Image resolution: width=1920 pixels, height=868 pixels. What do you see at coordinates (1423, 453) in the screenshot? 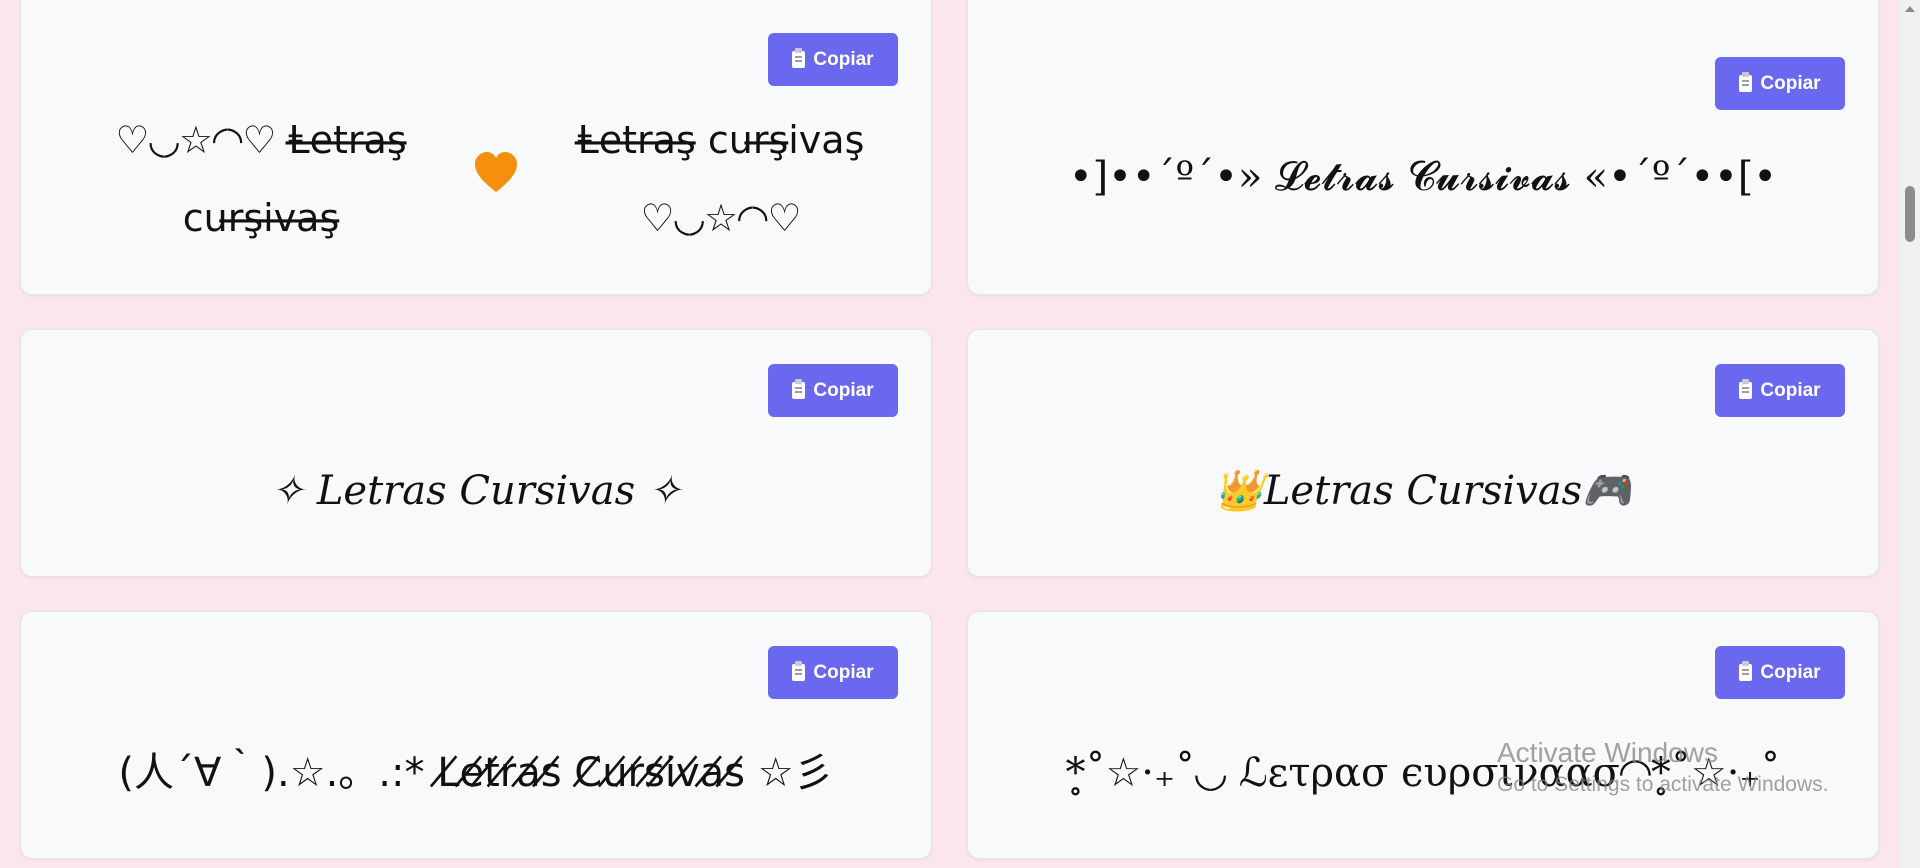
I see `font-style-card: Copiar 👑Letras Cursivas🎮` at bounding box center [1423, 453].